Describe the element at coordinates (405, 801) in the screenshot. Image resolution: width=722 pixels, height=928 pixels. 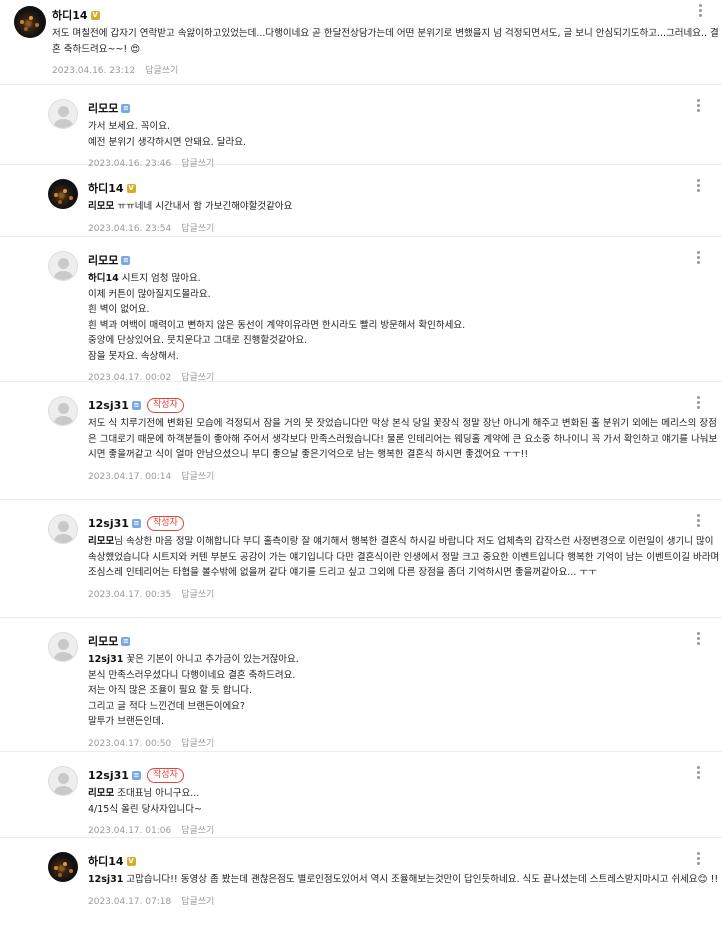
I see `comment-text: 리모모 조대표님 아니구요... 4/15식 올린 당사자입니다~` at that location.